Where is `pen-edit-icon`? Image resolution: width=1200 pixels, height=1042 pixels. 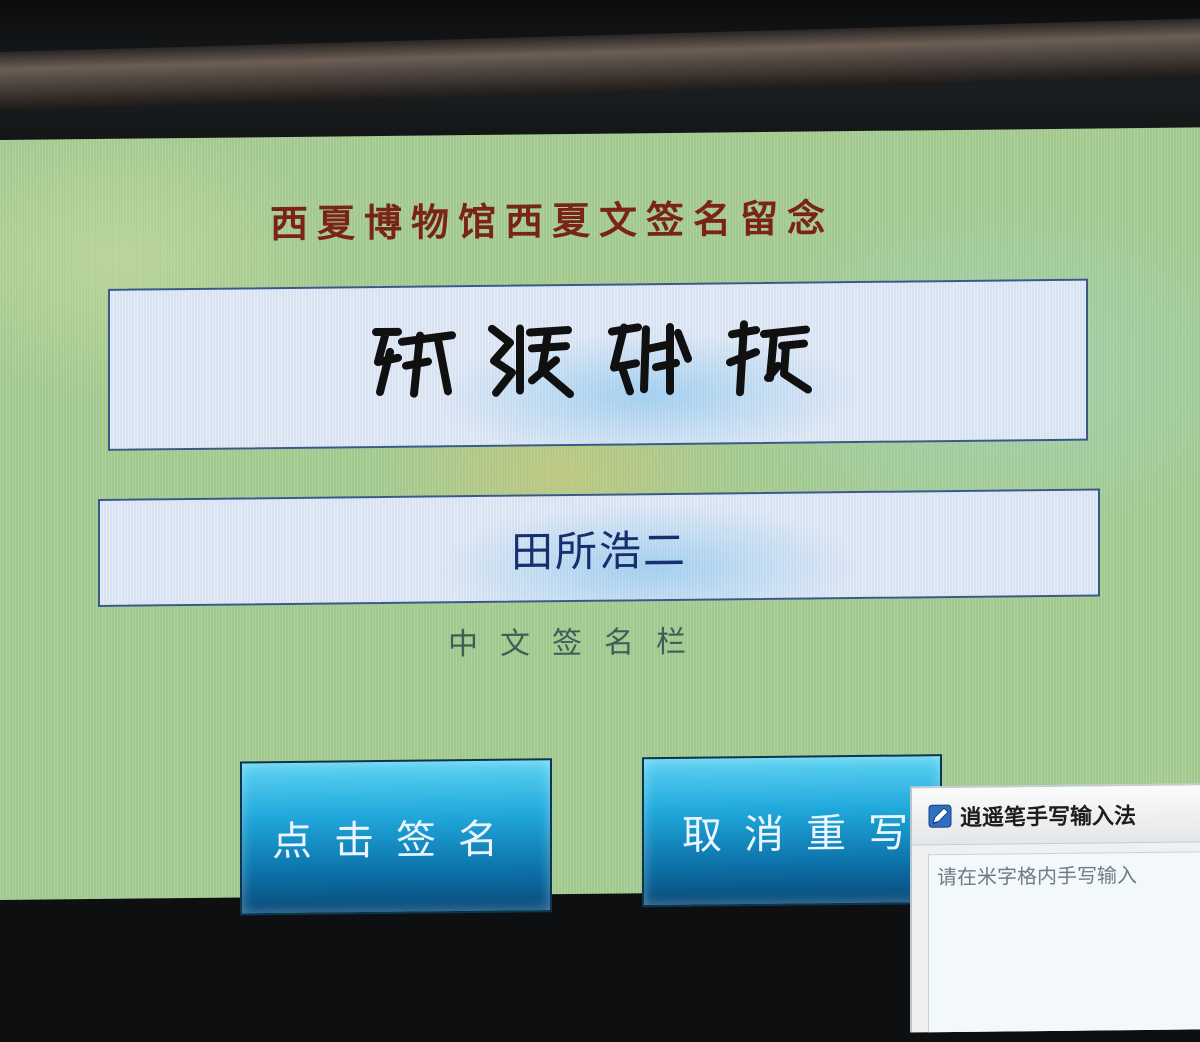 pen-edit-icon is located at coordinates (940, 816).